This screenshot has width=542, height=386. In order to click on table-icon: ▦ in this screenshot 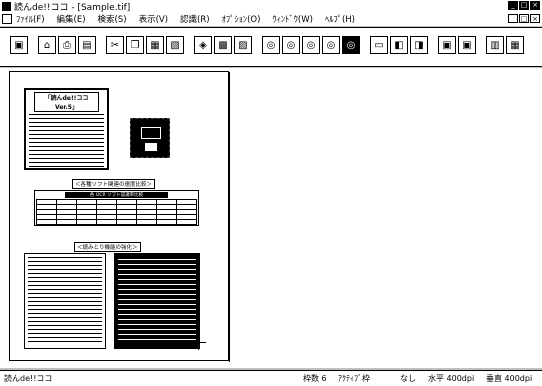, I will do `click(515, 45)`.